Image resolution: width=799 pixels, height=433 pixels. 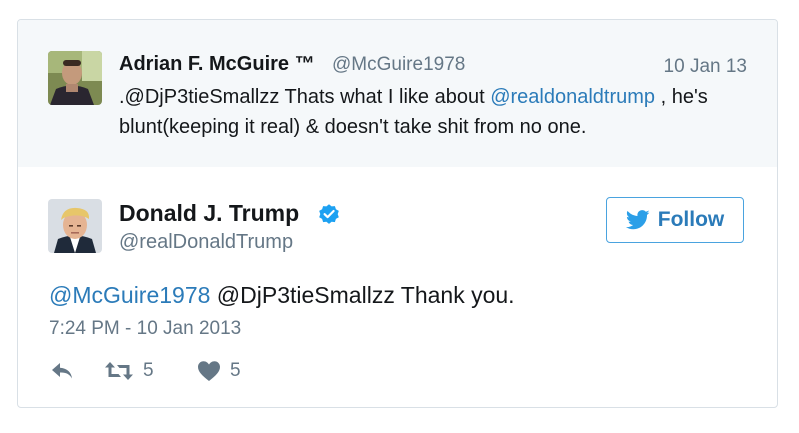 I want to click on retweet-action: 5, so click(x=129, y=371).